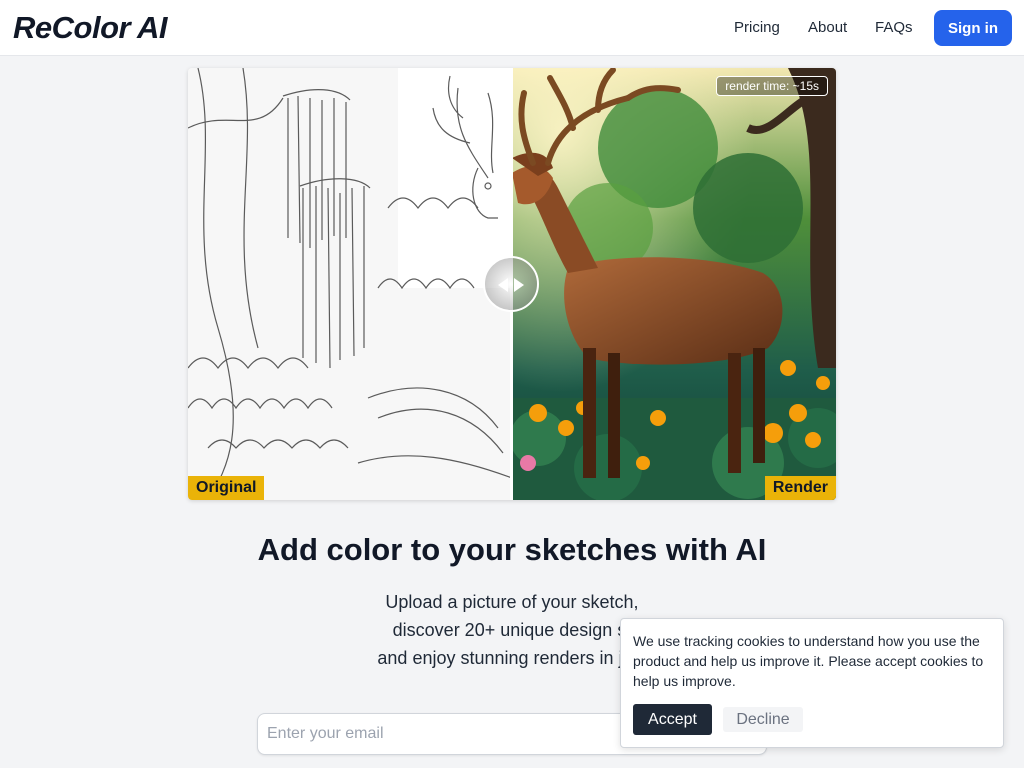 The height and width of the screenshot is (768, 1024). What do you see at coordinates (512, 602) in the screenshot?
I see `hero-subtitle-line-1: Upload a picture of your sketch,` at bounding box center [512, 602].